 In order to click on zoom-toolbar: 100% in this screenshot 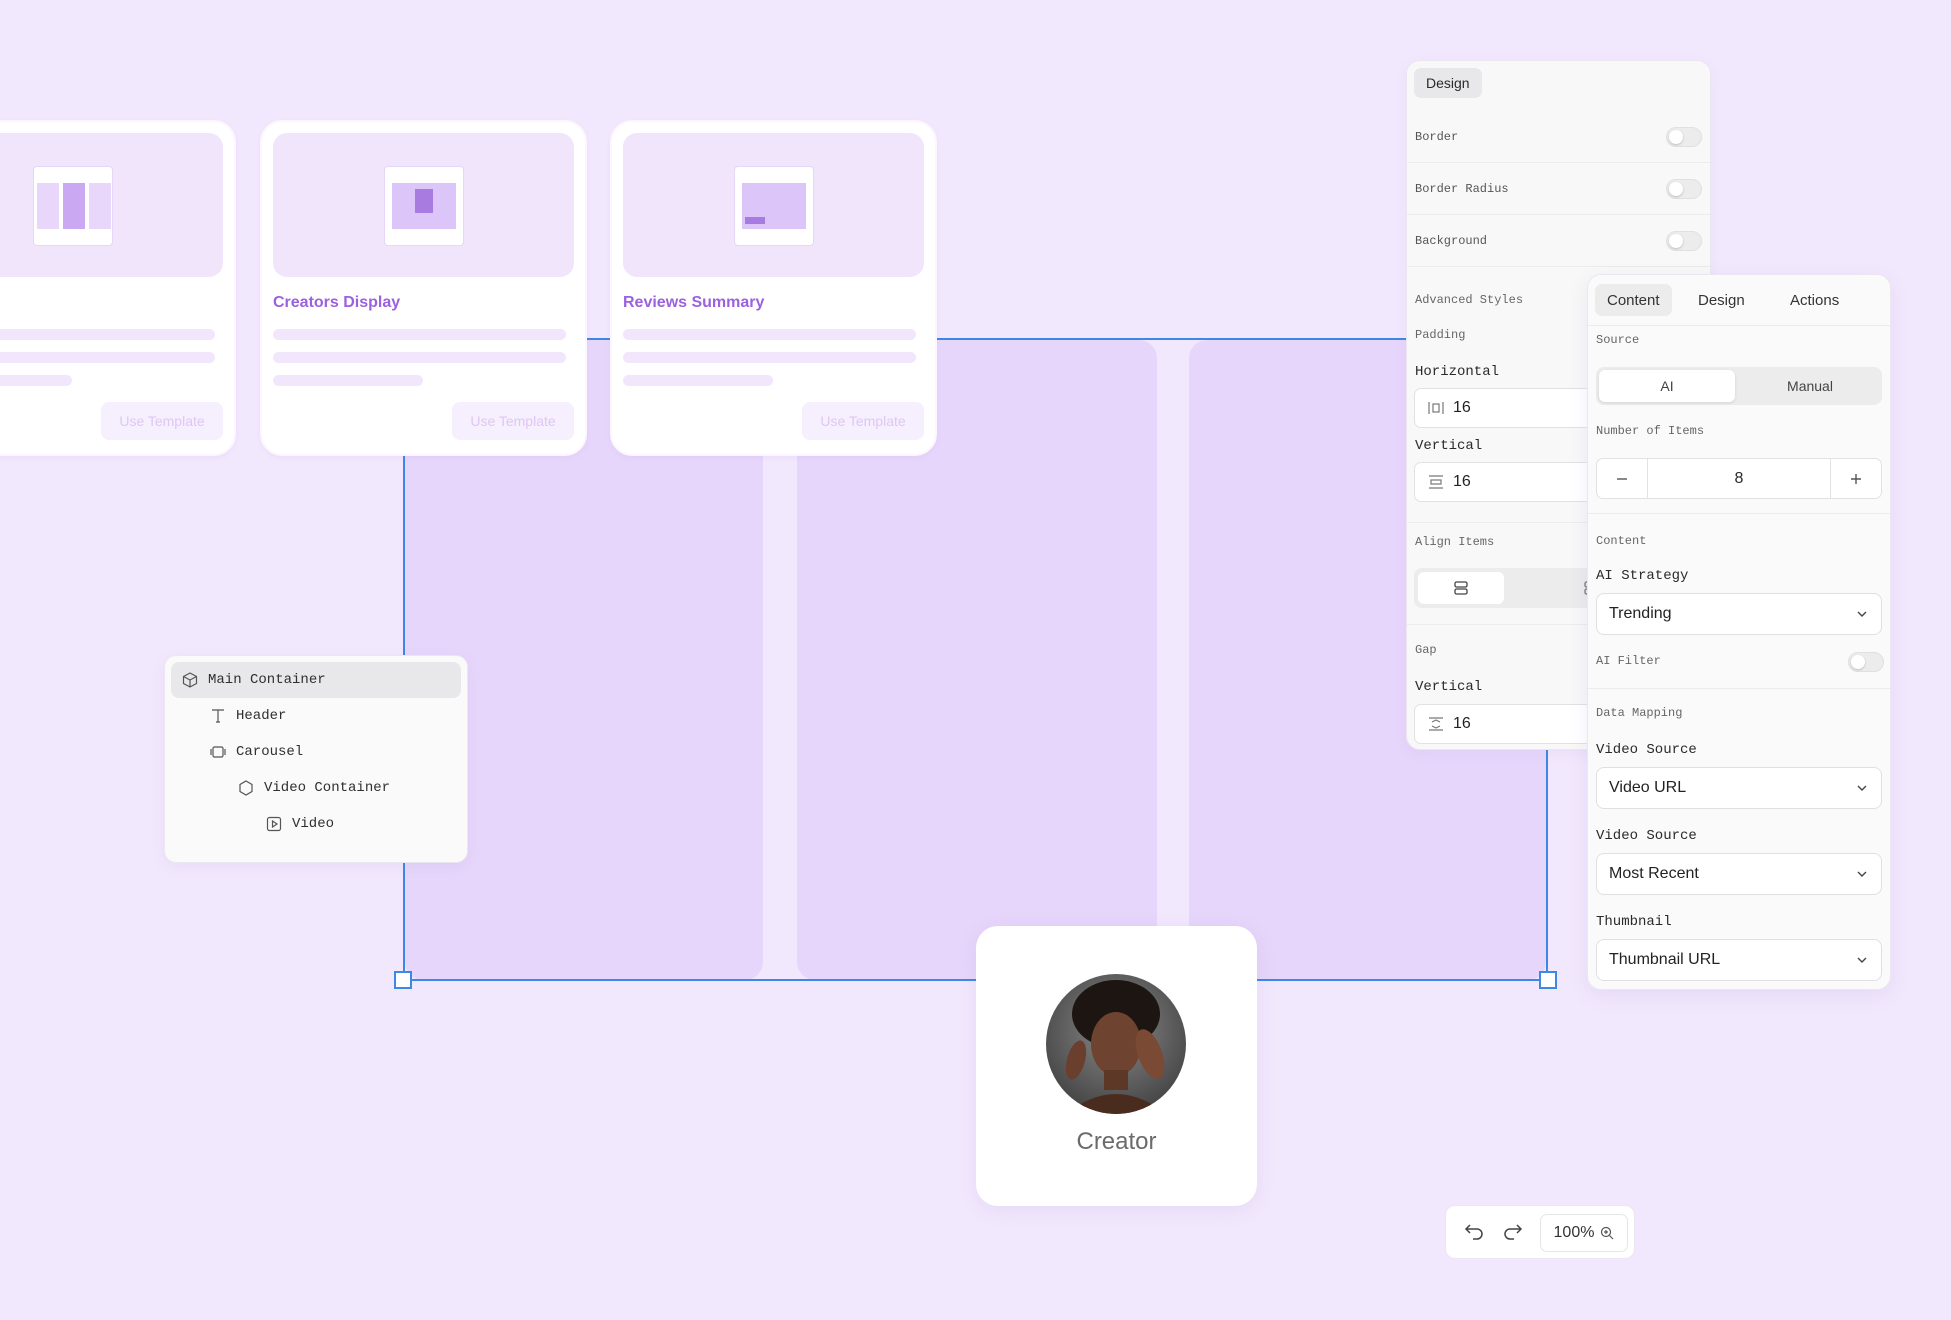, I will do `click(1540, 1232)`.